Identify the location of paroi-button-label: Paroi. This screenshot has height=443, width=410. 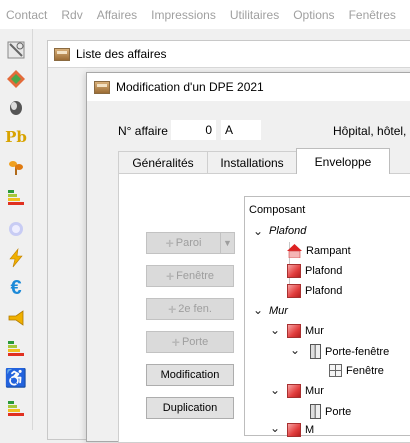
(188, 243).